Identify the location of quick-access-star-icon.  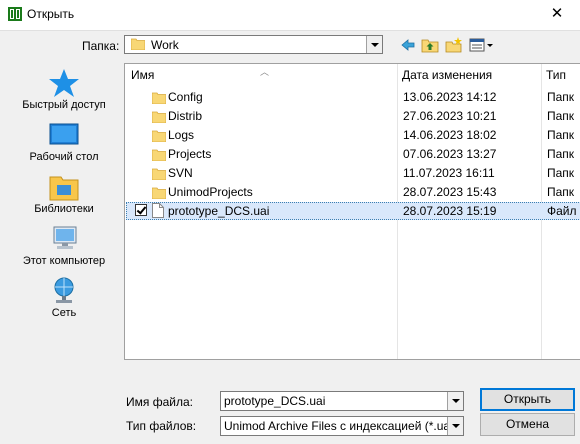
(64, 83).